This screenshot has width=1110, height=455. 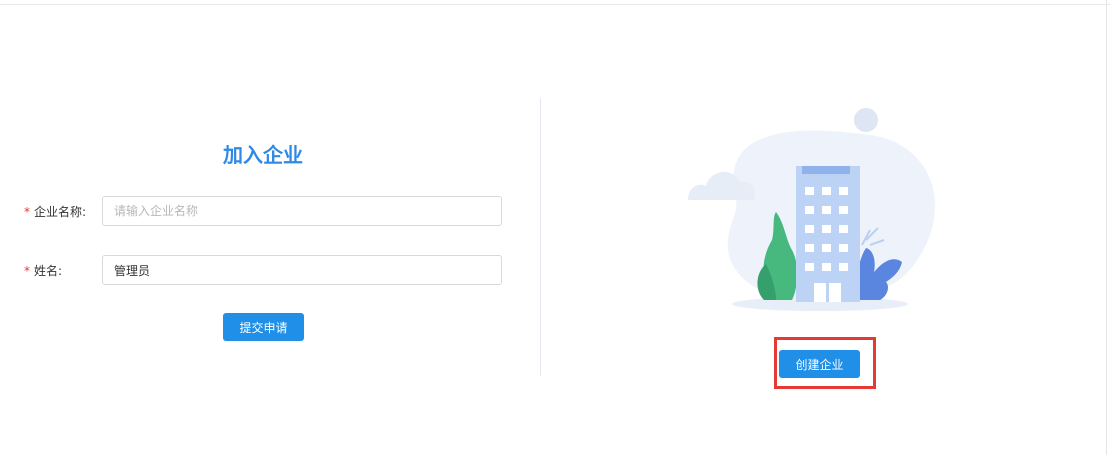 I want to click on submit-application-button: 提交申请, so click(x=263, y=327).